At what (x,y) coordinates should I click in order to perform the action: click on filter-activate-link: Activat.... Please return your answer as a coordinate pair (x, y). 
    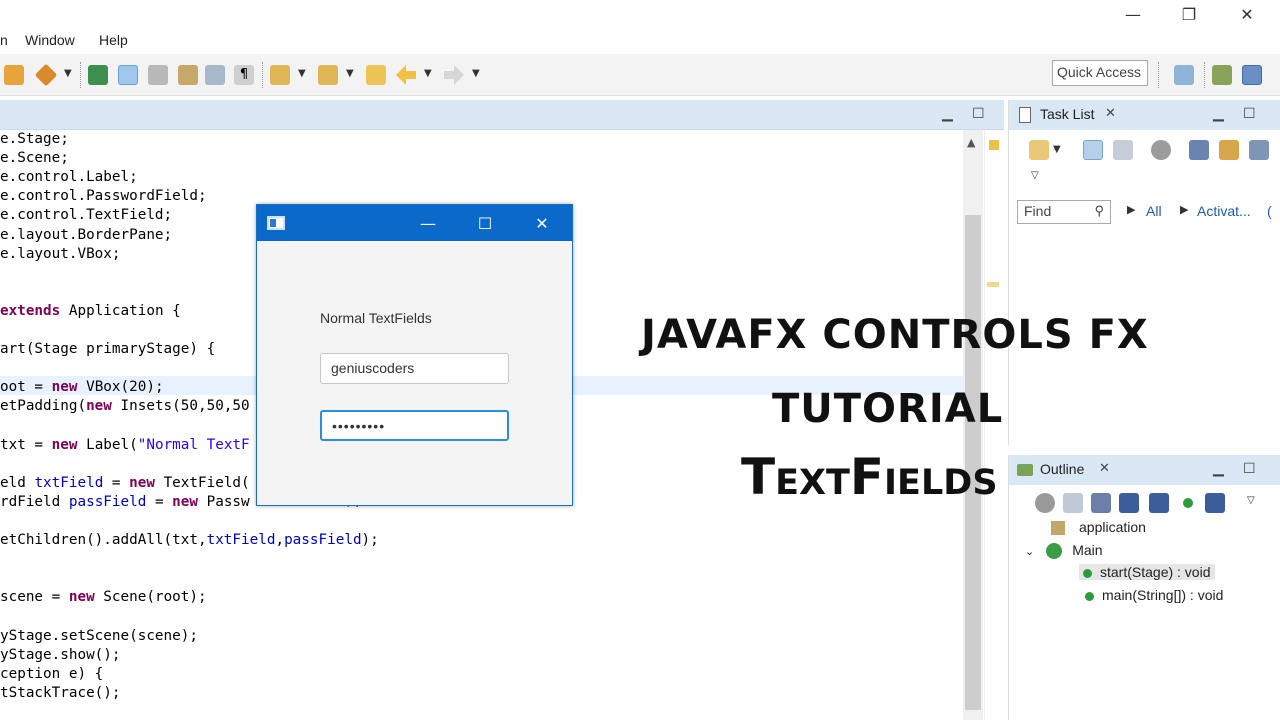
    Looking at the image, I should click on (1224, 211).